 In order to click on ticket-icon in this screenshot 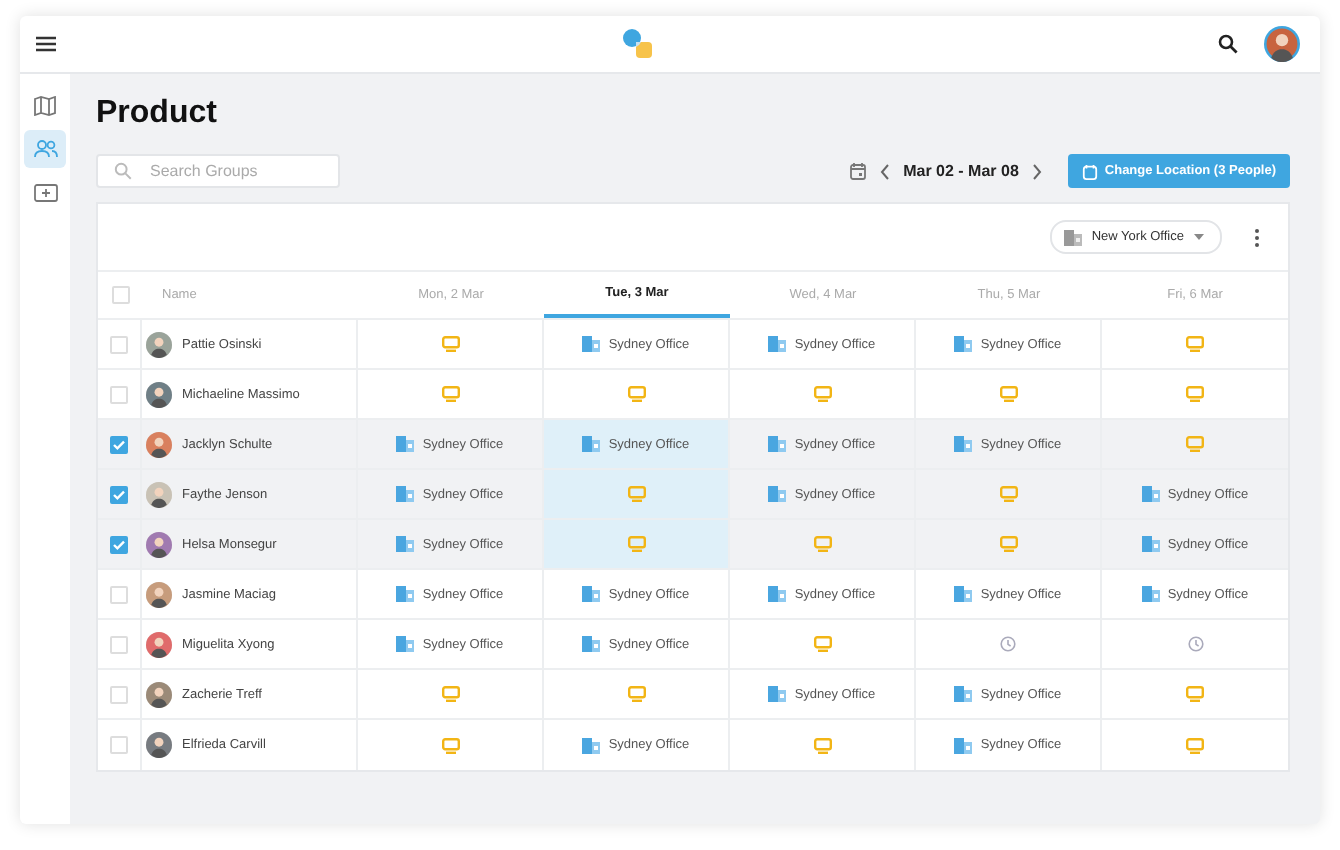, I will do `click(45, 193)`.